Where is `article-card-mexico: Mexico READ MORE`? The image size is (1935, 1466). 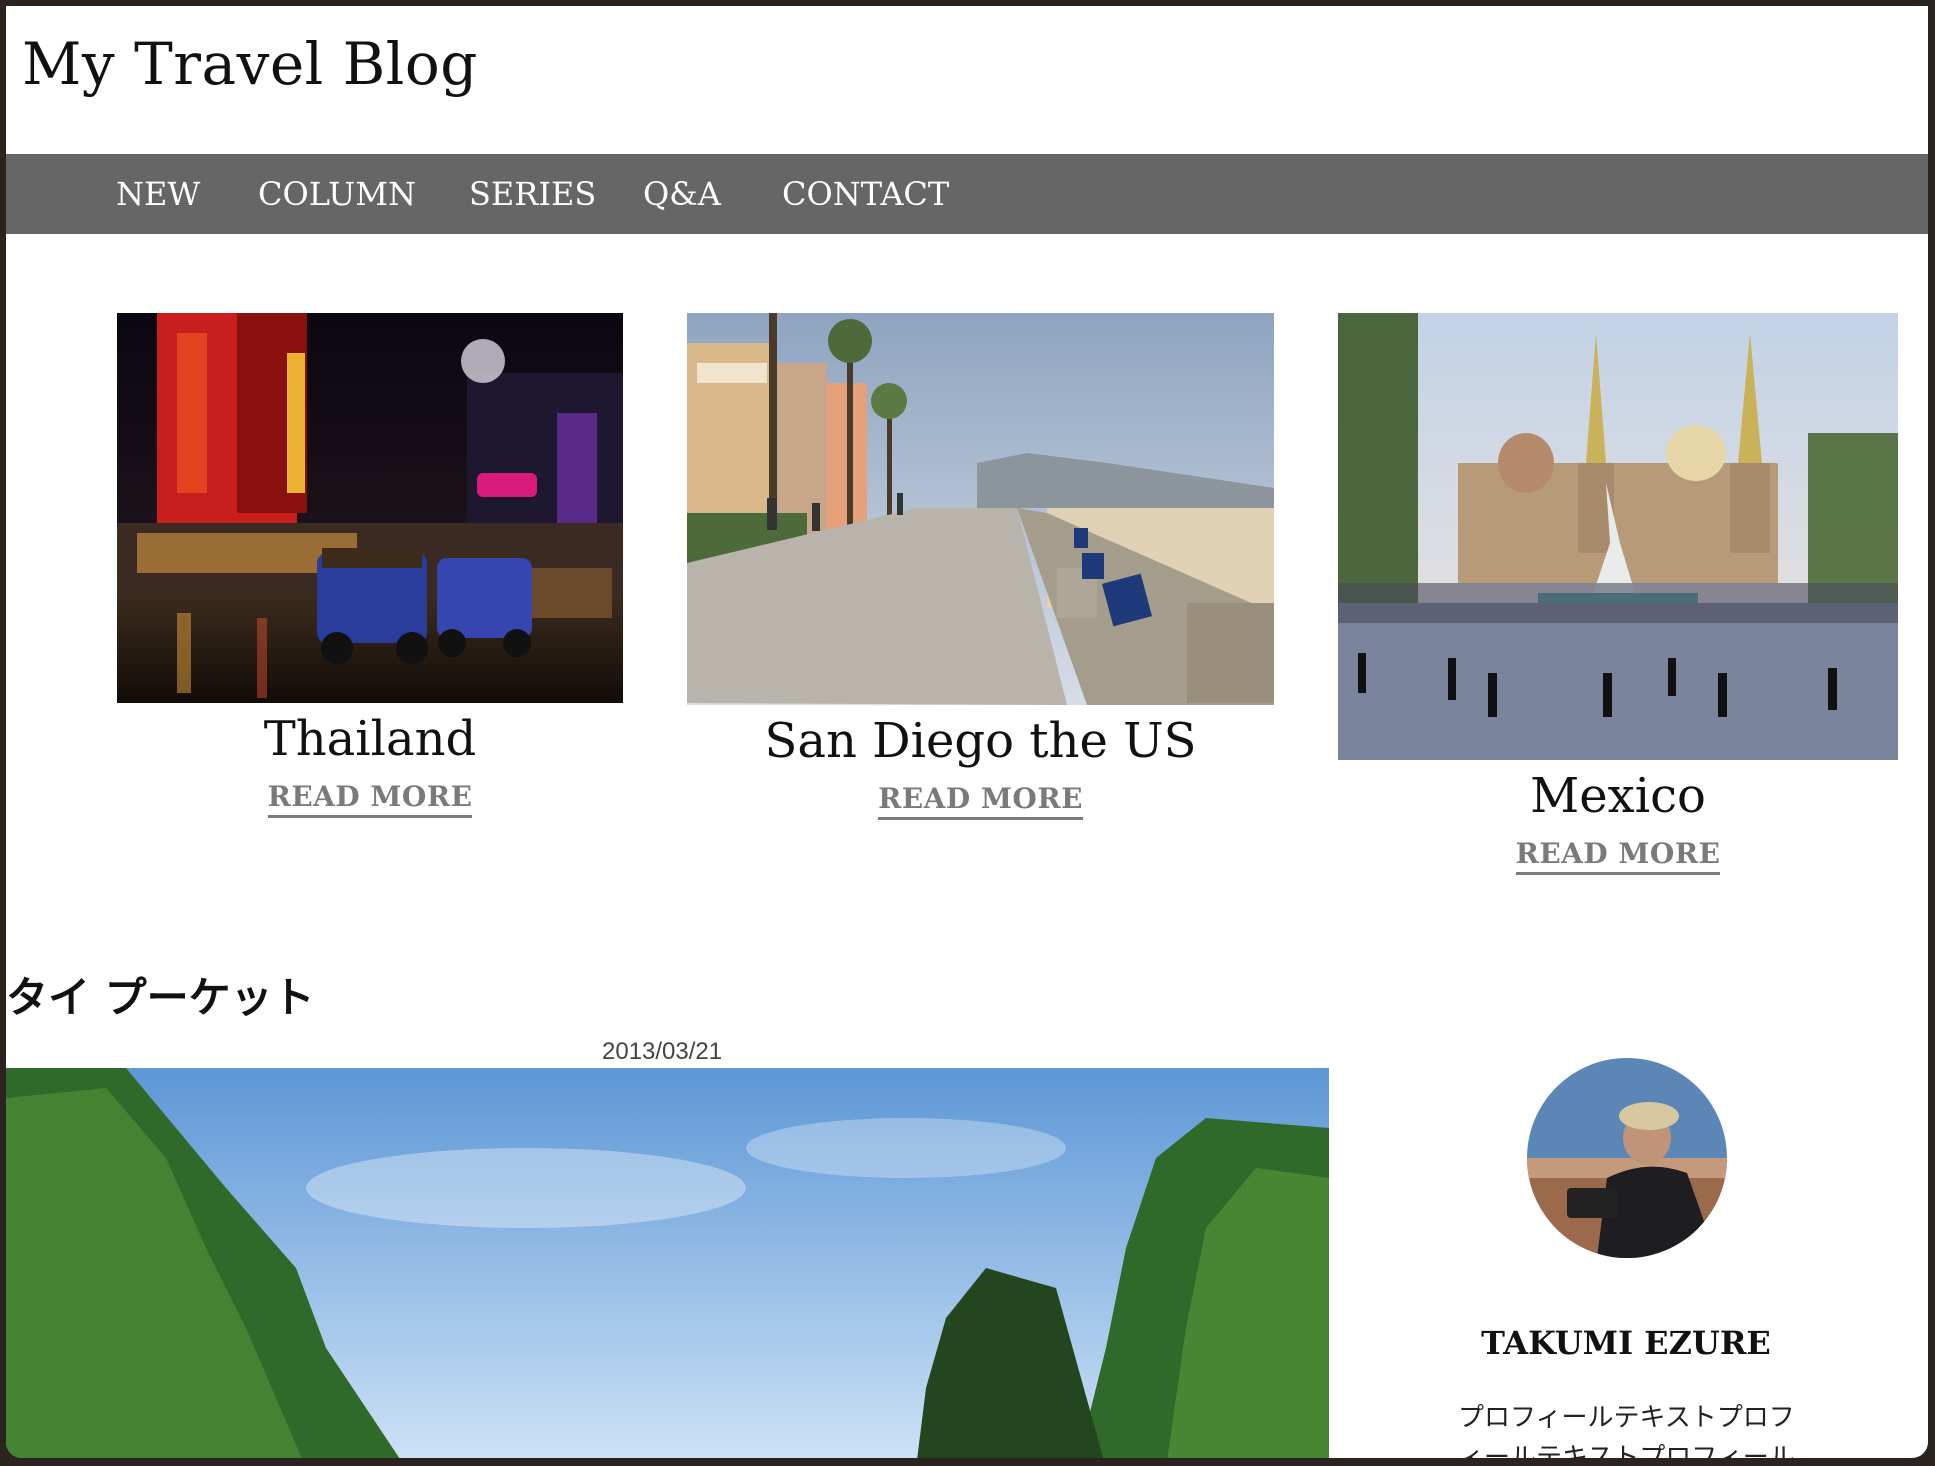 article-card-mexico: Mexico READ MORE is located at coordinates (1618, 594).